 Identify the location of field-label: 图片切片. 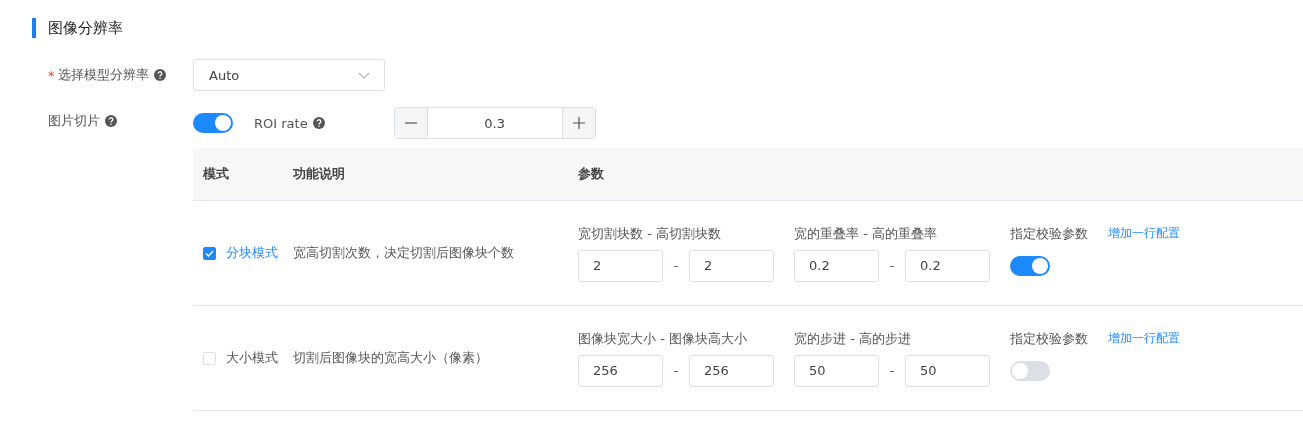
(74, 121).